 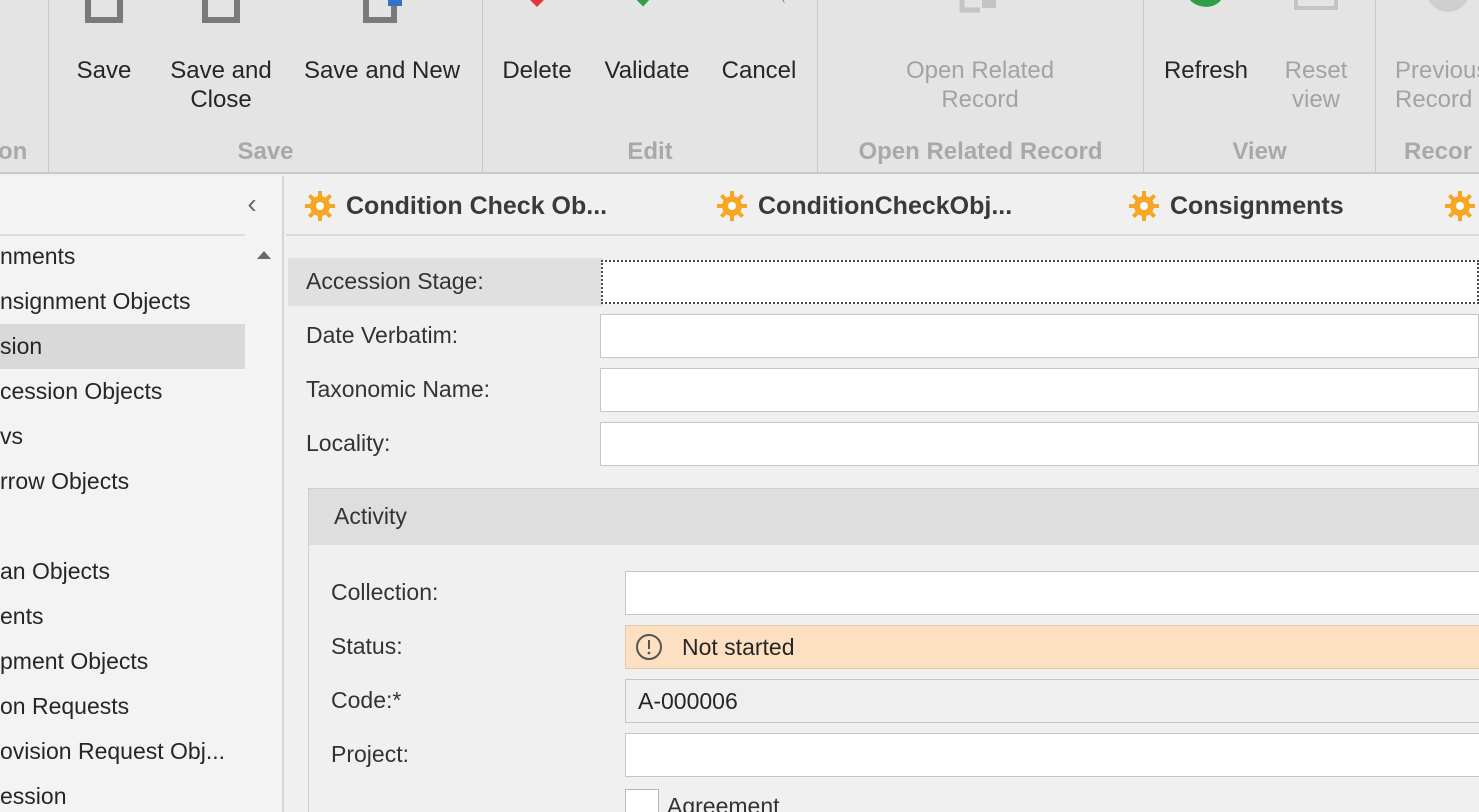 What do you see at coordinates (370, 516) in the screenshot?
I see `activity-group-title: Activity` at bounding box center [370, 516].